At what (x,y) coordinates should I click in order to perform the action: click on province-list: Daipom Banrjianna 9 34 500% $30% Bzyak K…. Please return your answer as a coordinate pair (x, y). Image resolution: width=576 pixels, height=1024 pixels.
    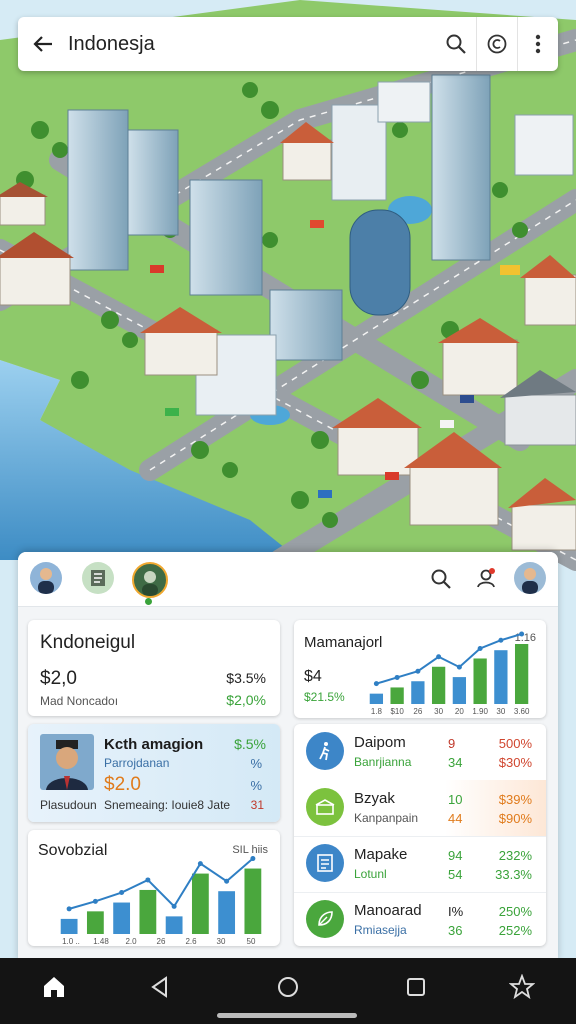
    Looking at the image, I should click on (420, 835).